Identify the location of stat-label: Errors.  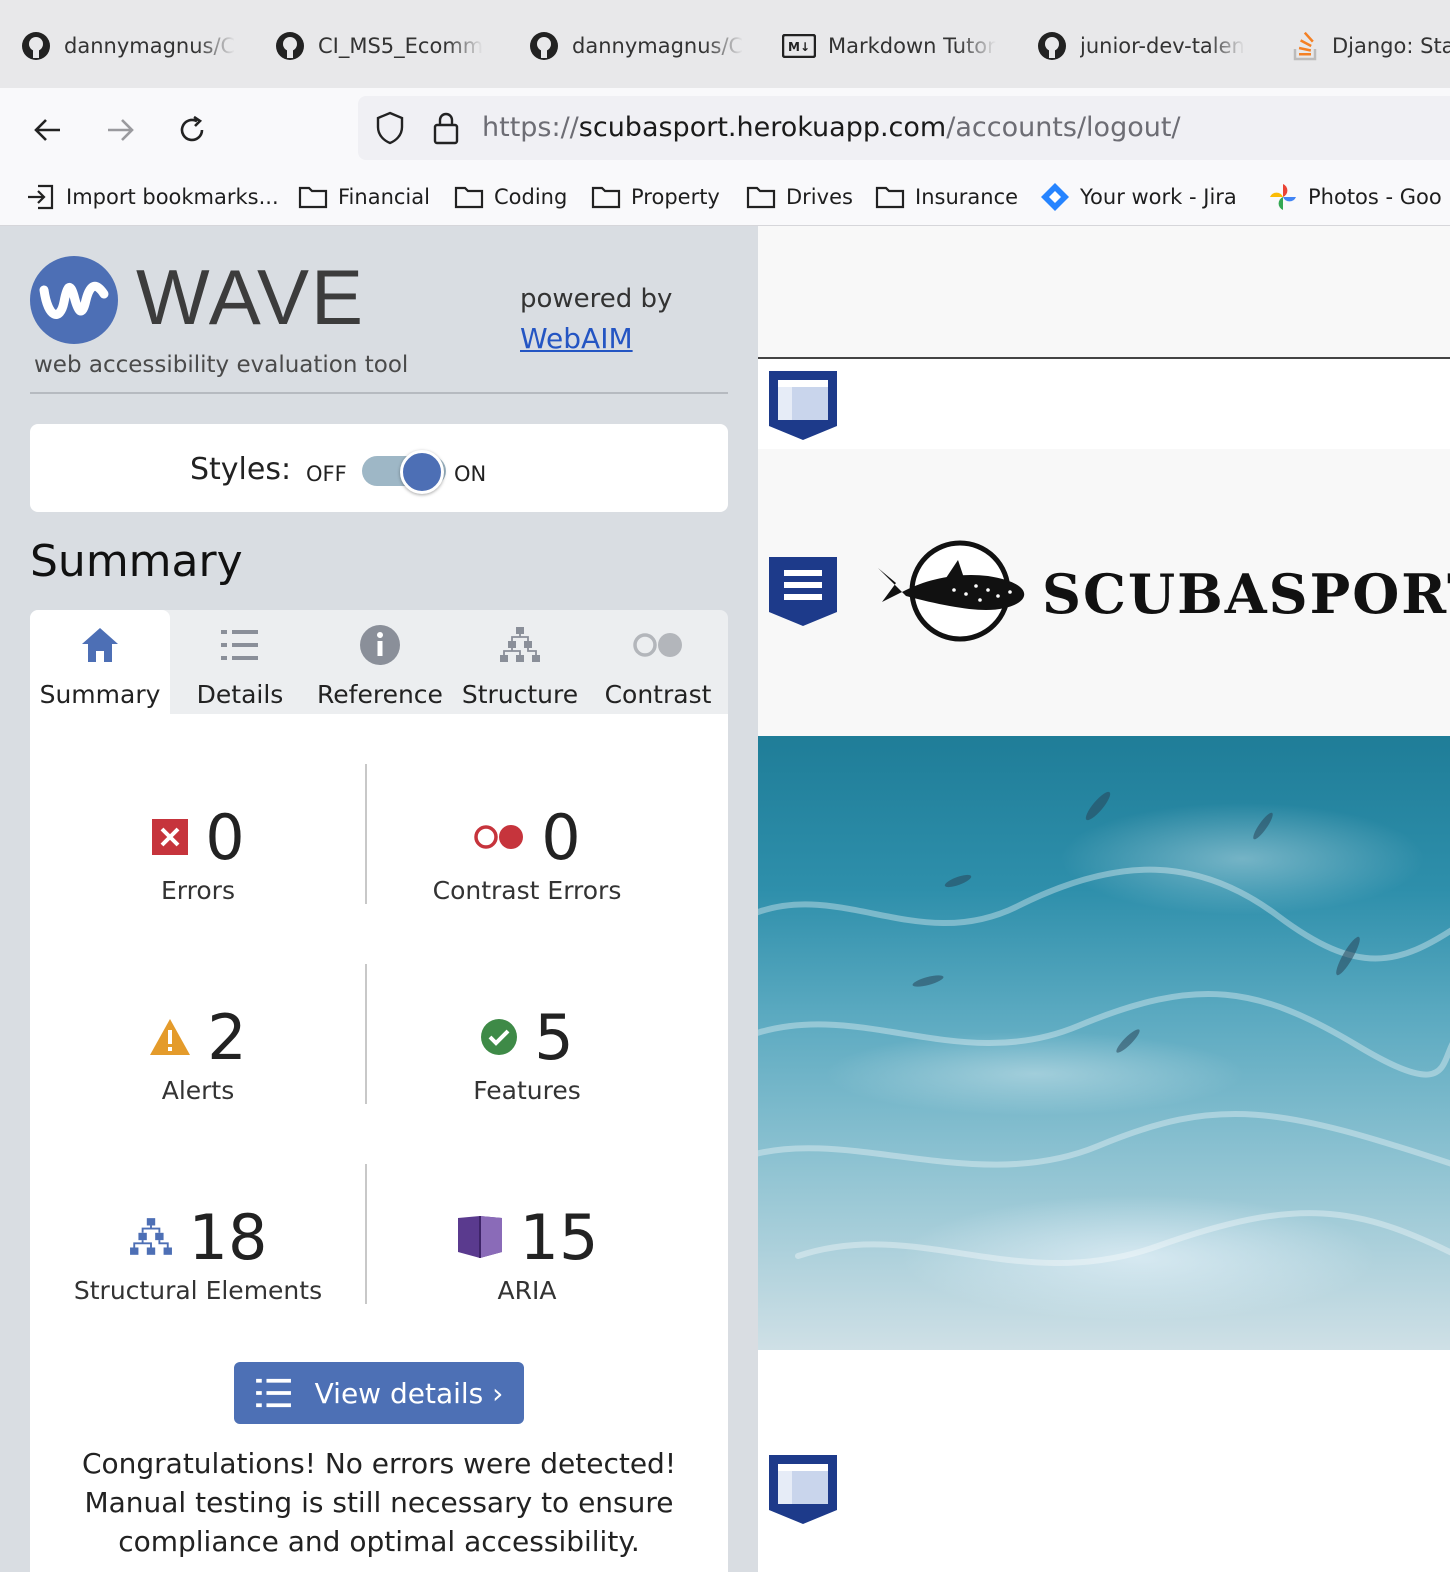
(198, 890).